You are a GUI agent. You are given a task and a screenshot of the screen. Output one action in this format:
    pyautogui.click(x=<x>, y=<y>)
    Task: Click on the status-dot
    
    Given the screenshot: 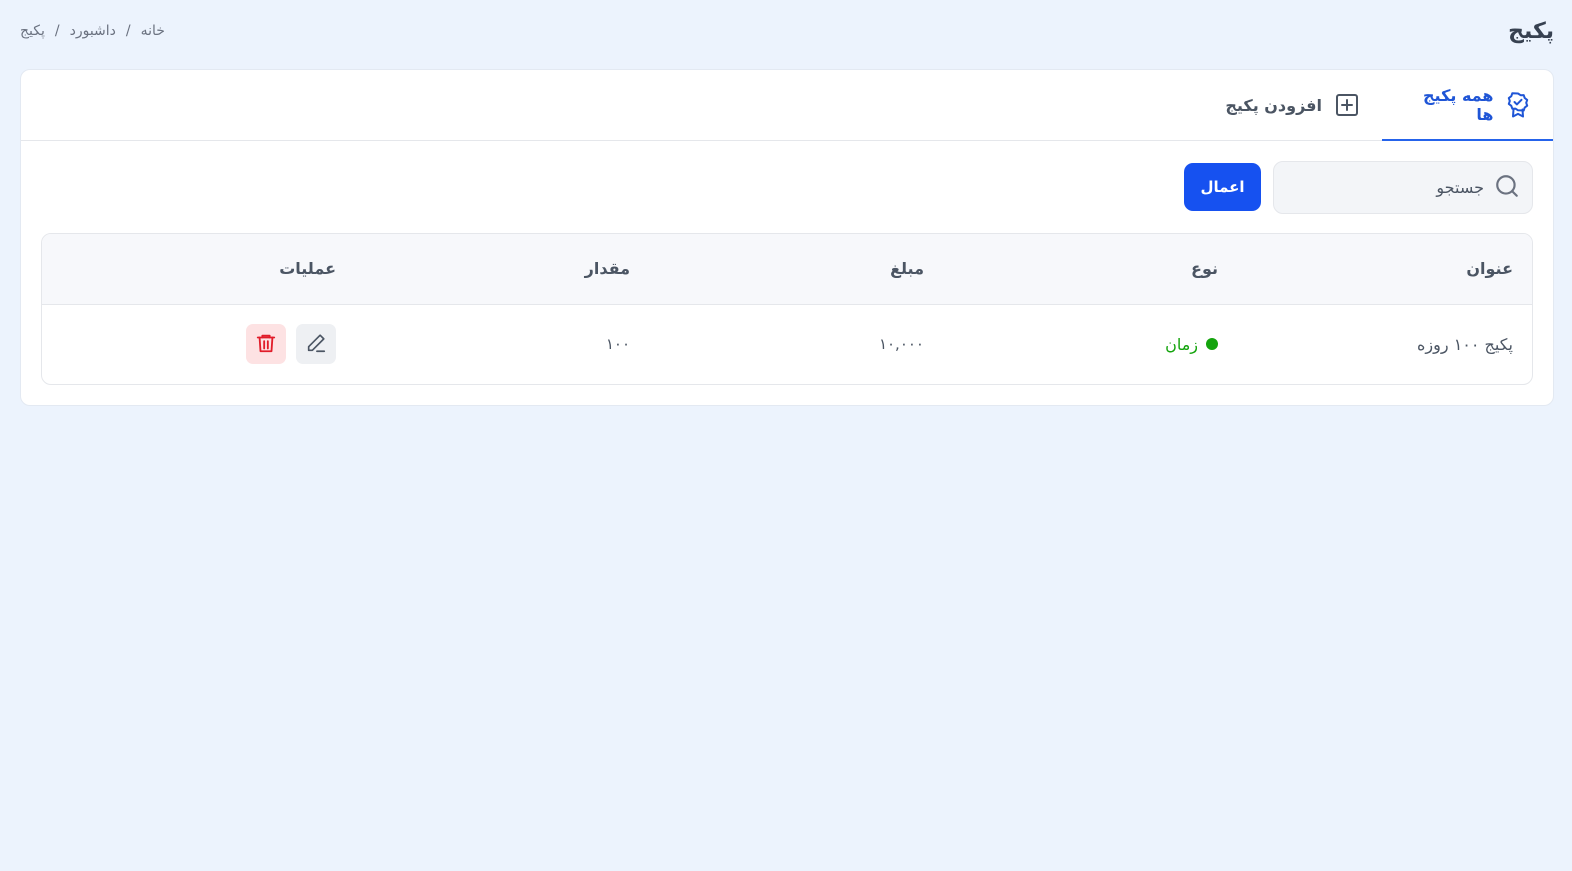 What is the action you would take?
    pyautogui.click(x=1212, y=344)
    